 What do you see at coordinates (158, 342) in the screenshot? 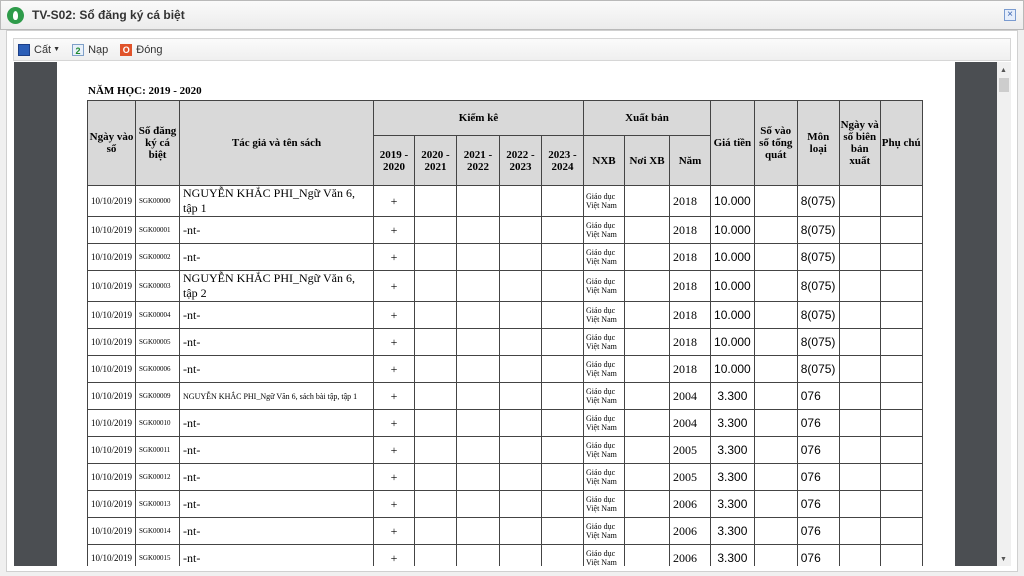
I see `reg-cell: SGK00005` at bounding box center [158, 342].